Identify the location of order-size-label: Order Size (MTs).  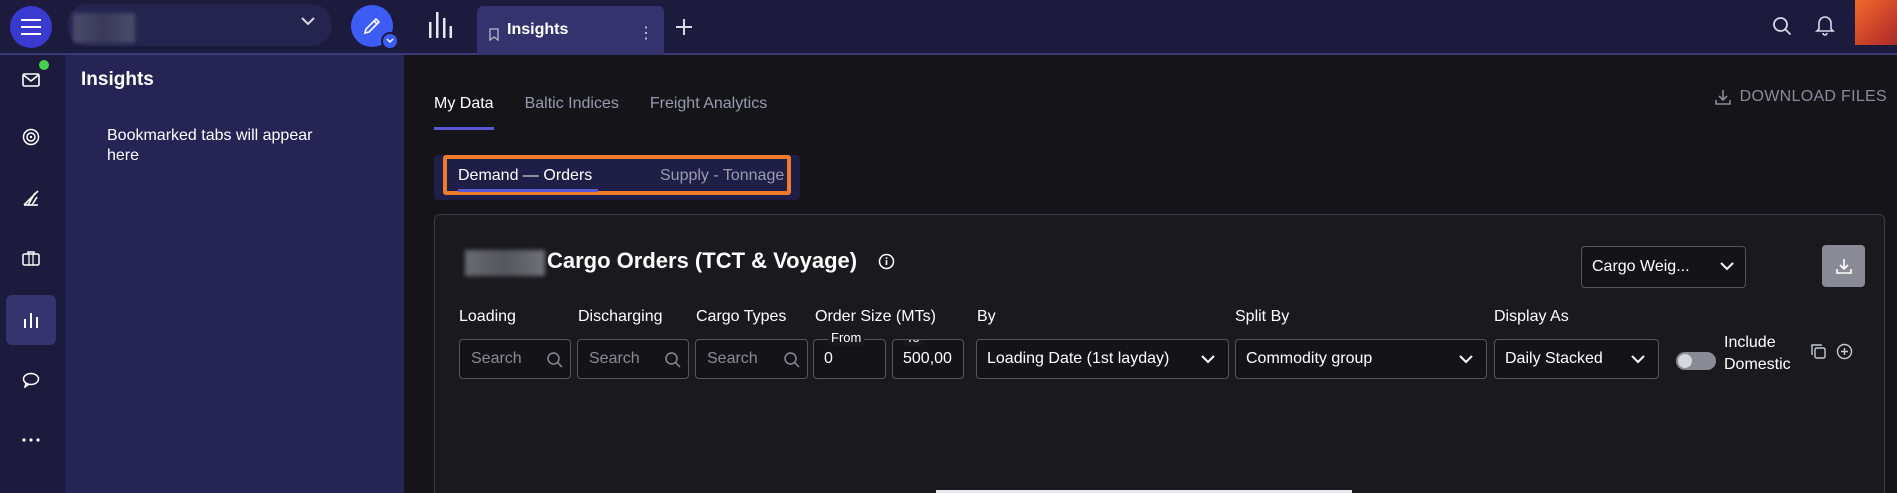
(875, 316).